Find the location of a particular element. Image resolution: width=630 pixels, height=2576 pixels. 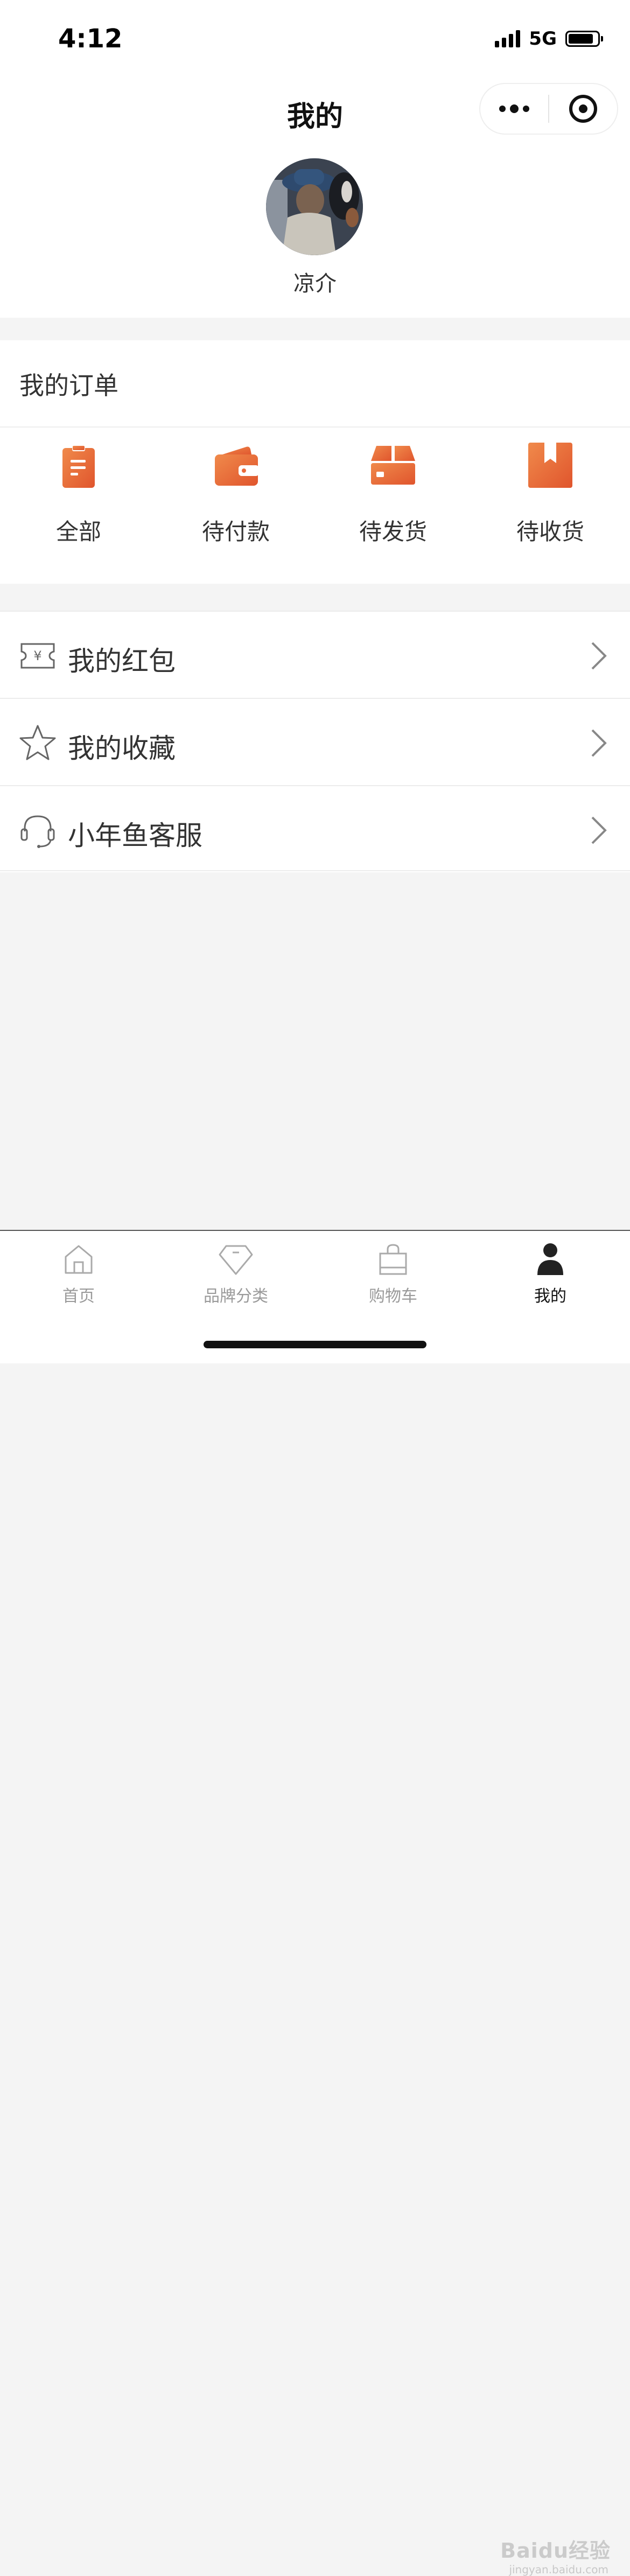

target-icon is located at coordinates (583, 109).